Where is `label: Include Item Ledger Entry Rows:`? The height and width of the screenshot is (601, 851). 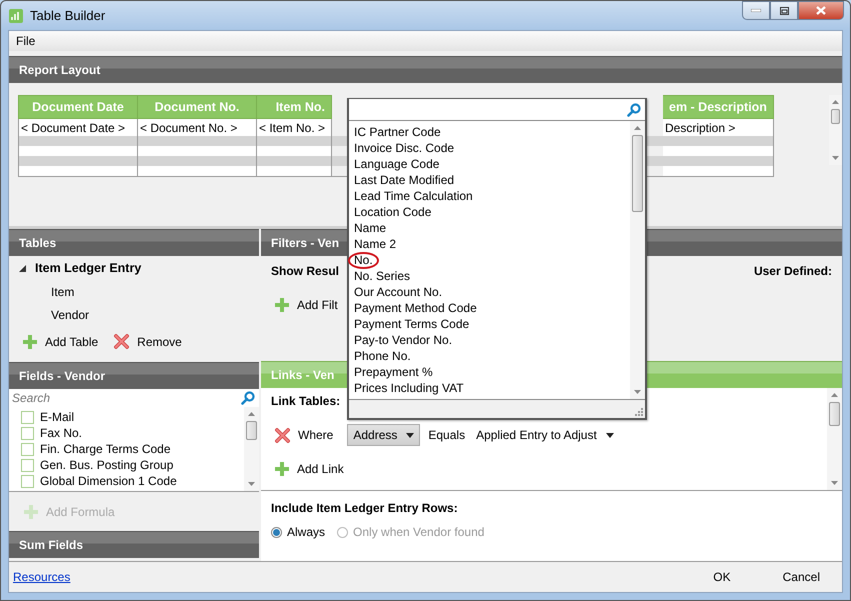 label: Include Item Ledger Entry Rows: is located at coordinates (365, 508).